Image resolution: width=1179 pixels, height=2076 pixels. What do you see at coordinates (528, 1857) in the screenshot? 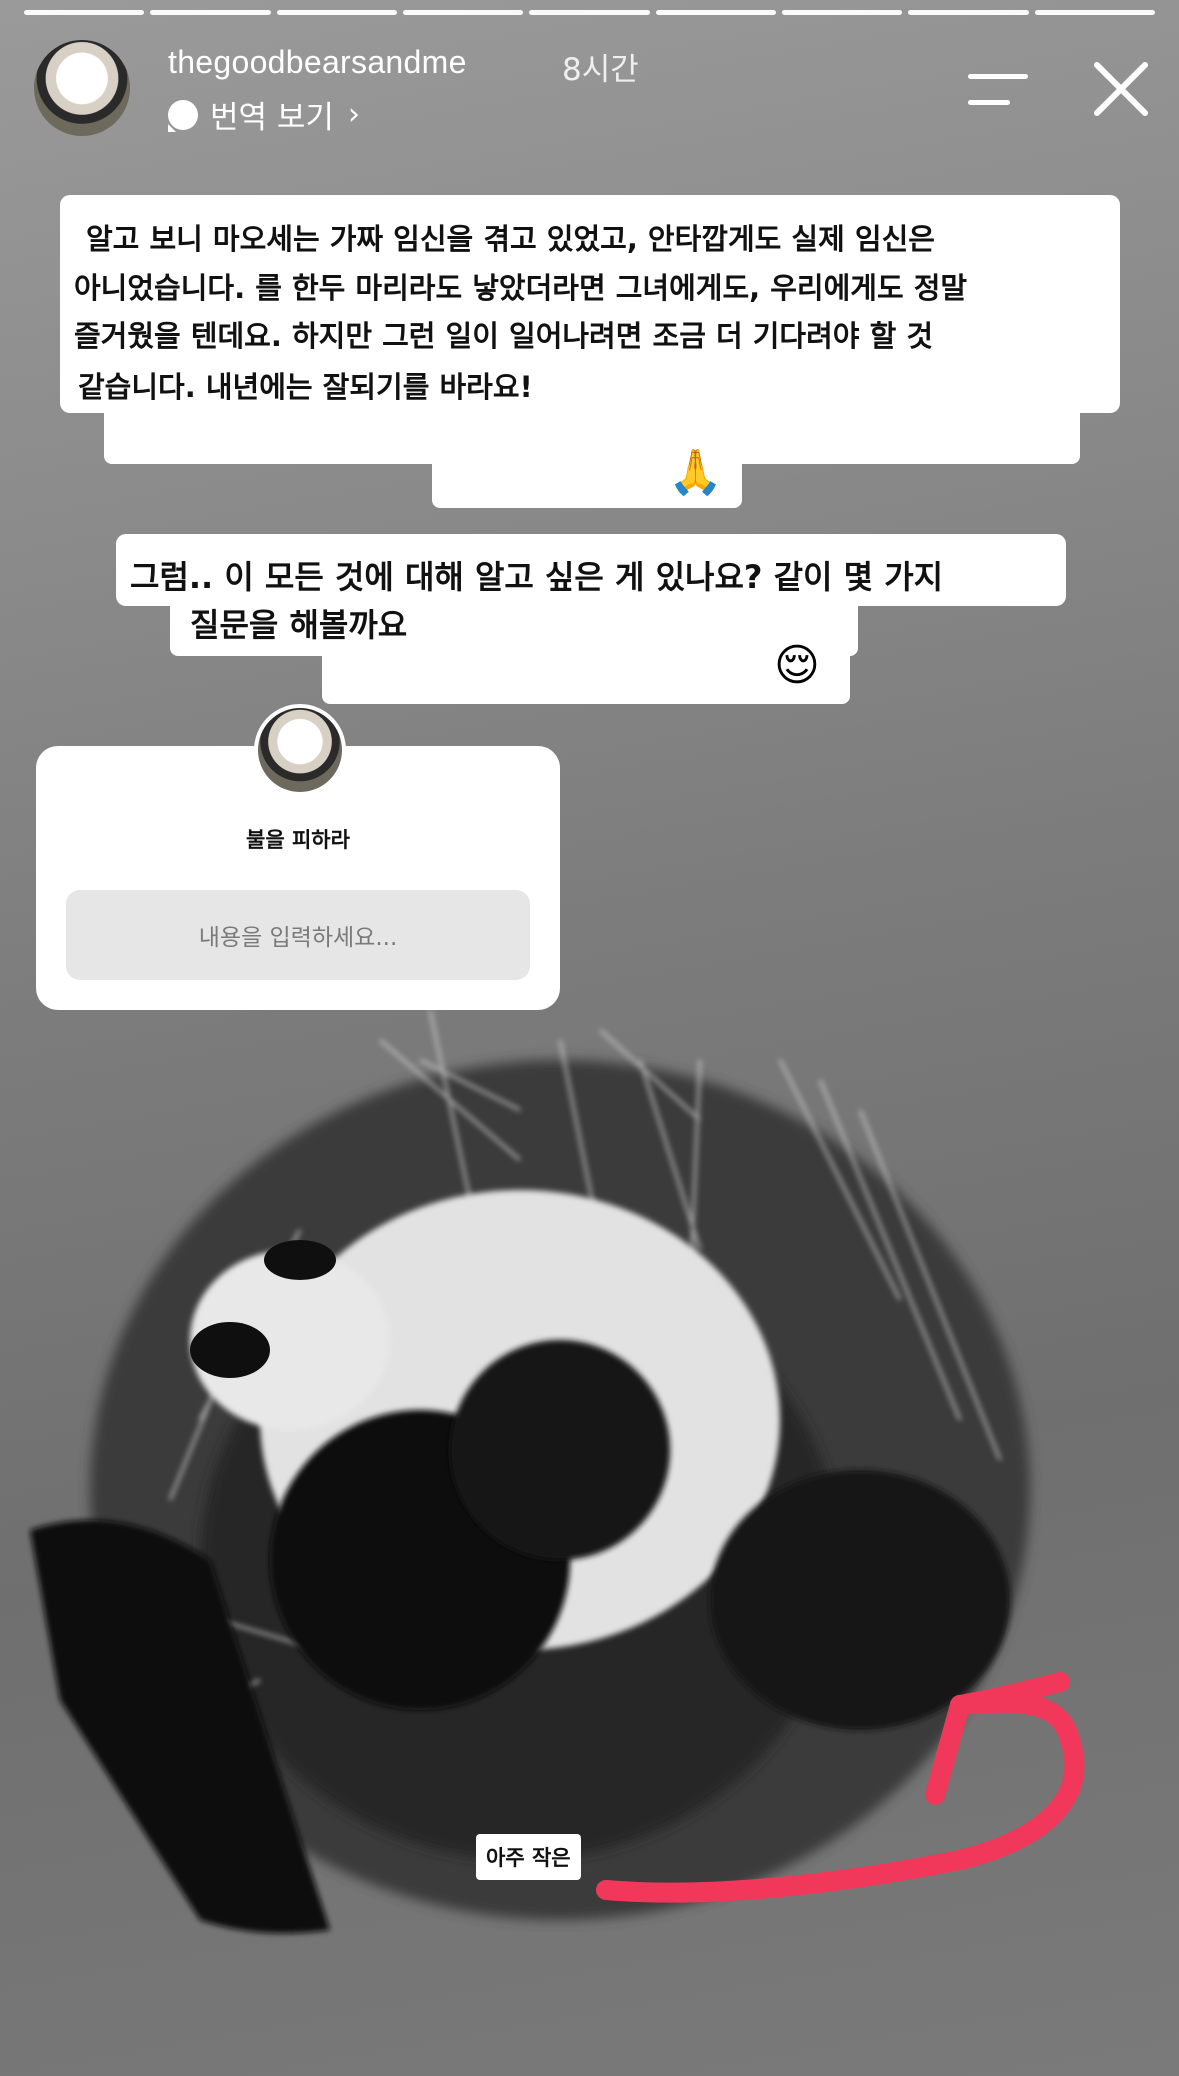
I see `annotation-label: 아주 작은` at bounding box center [528, 1857].